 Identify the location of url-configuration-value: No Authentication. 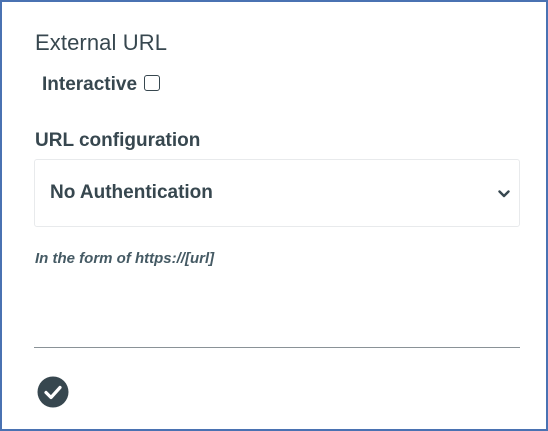
(131, 192).